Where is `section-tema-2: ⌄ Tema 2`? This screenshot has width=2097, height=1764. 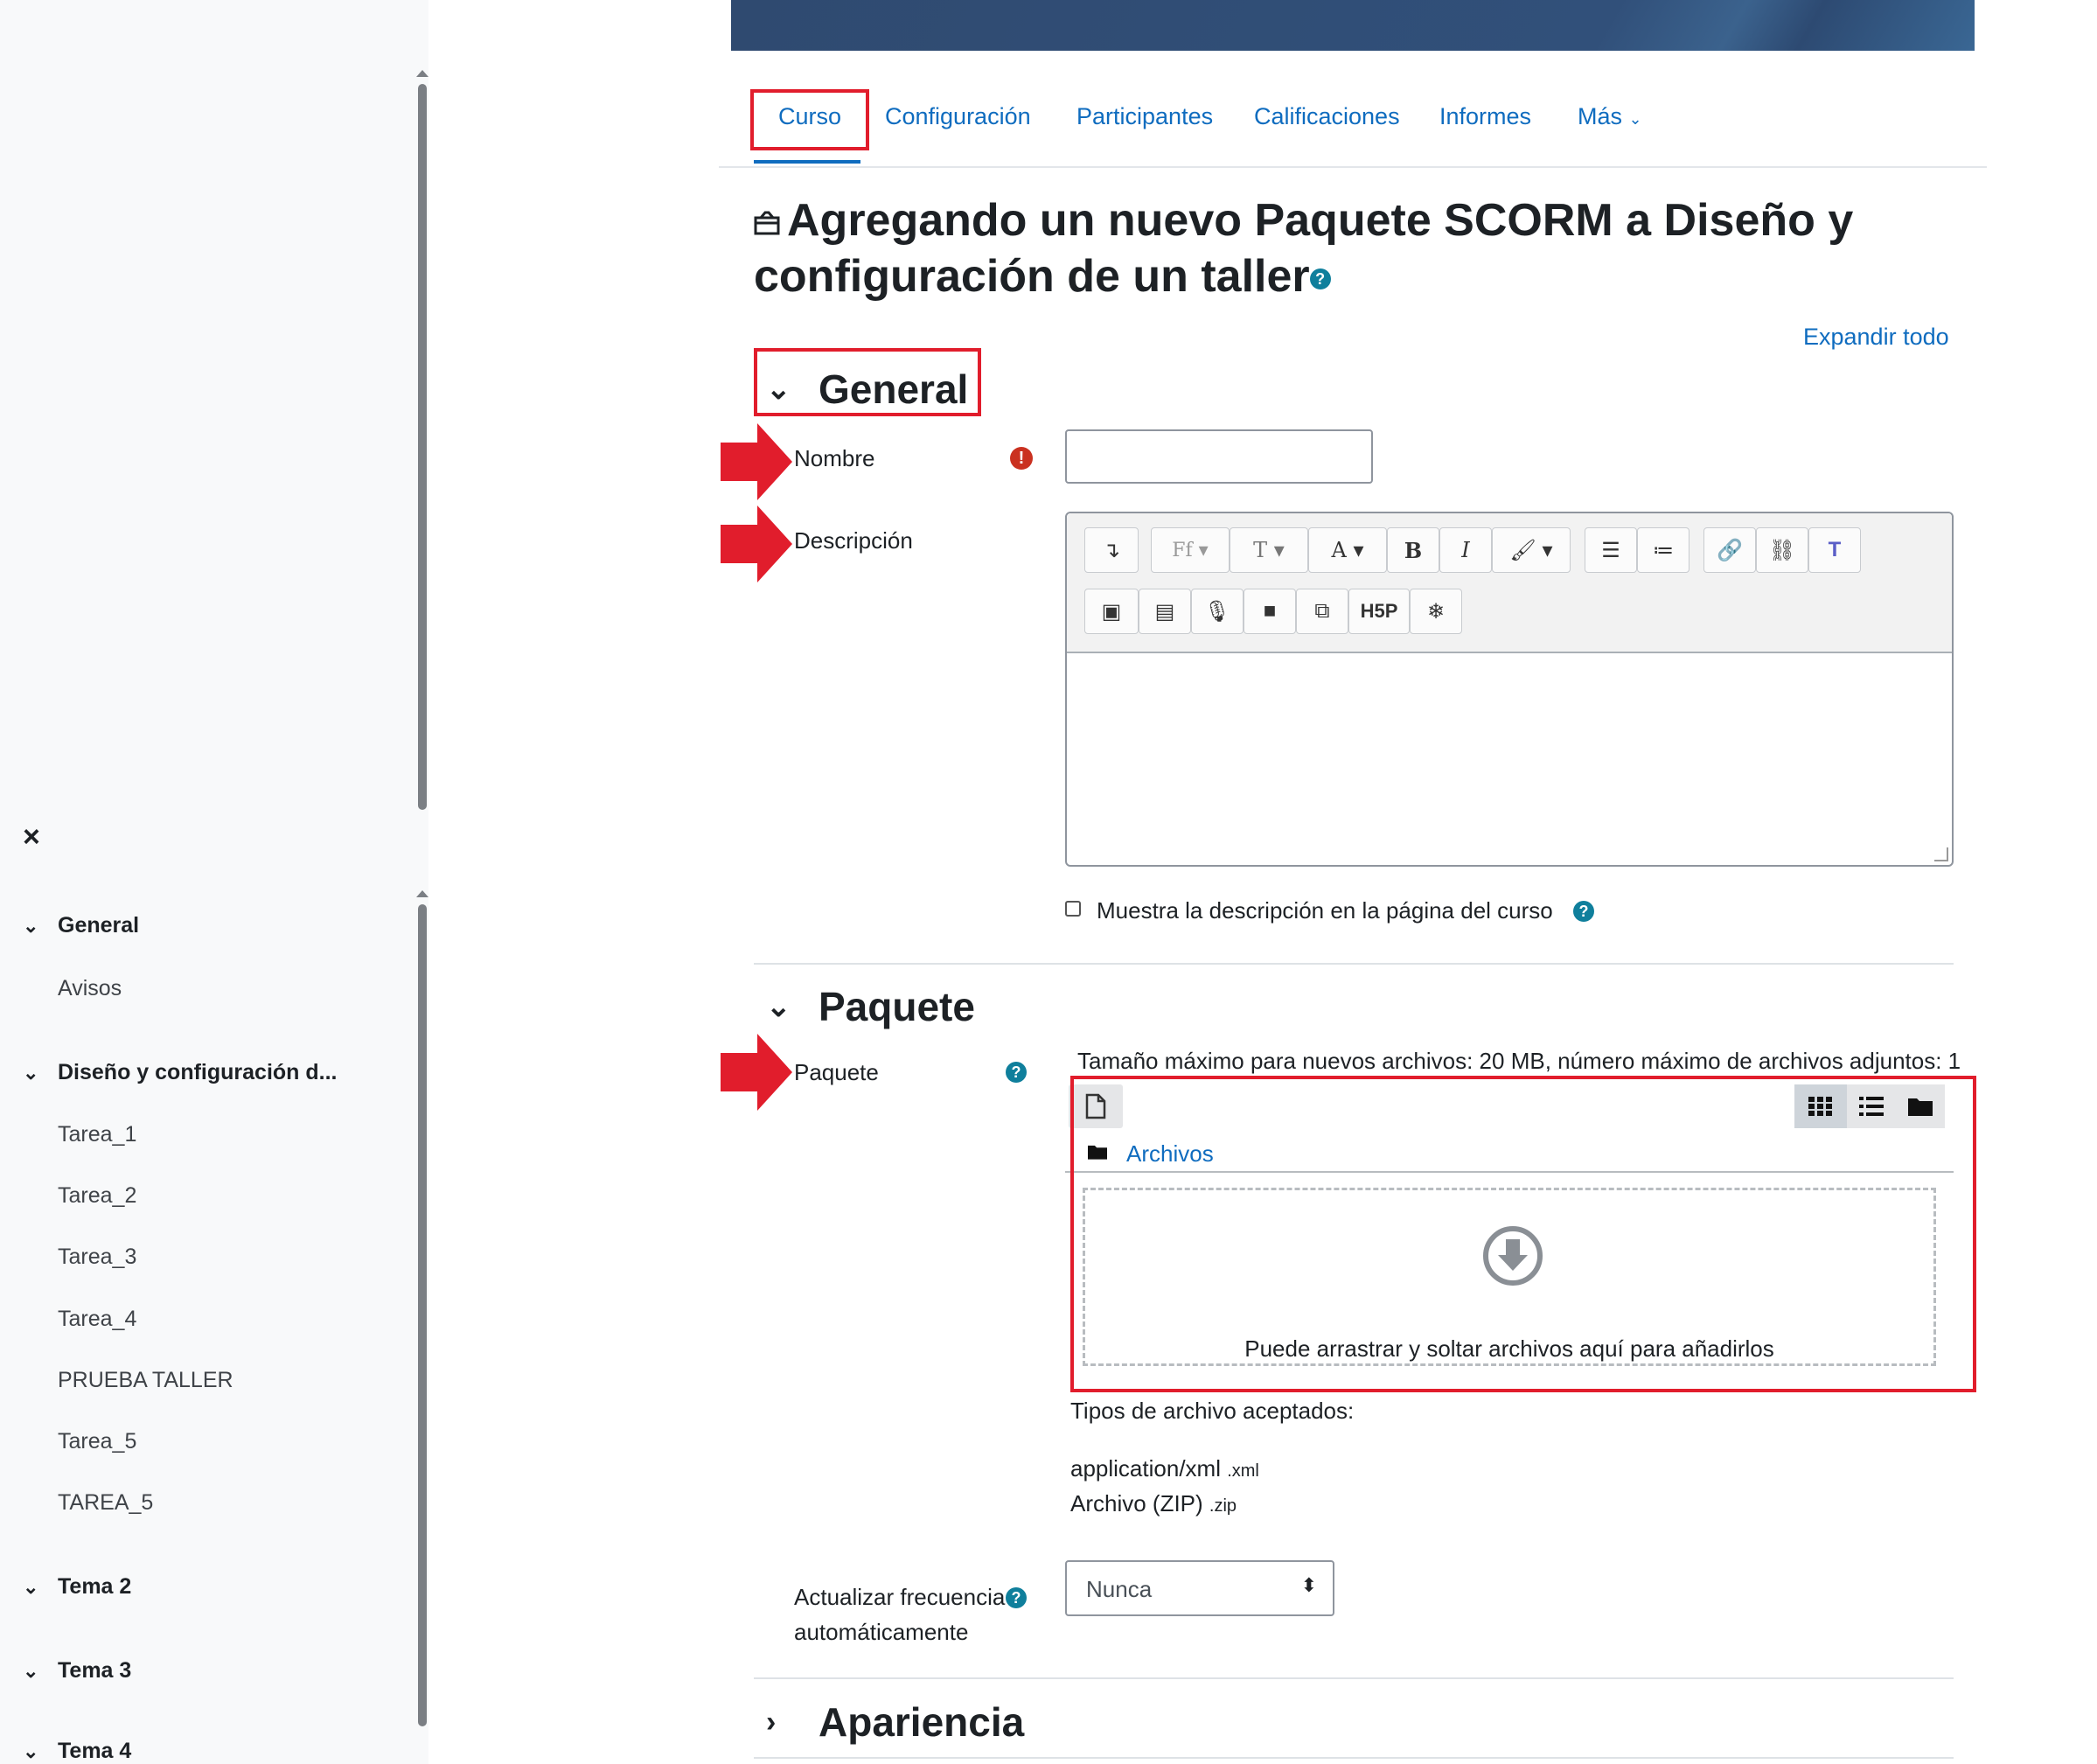
section-tema-2: ⌄ Tema 2 is located at coordinates (77, 1587).